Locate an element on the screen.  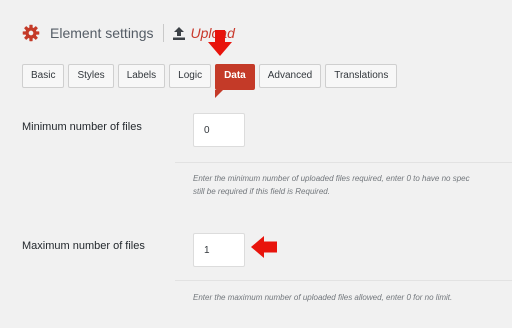
tab-styles: Styles is located at coordinates (91, 76).